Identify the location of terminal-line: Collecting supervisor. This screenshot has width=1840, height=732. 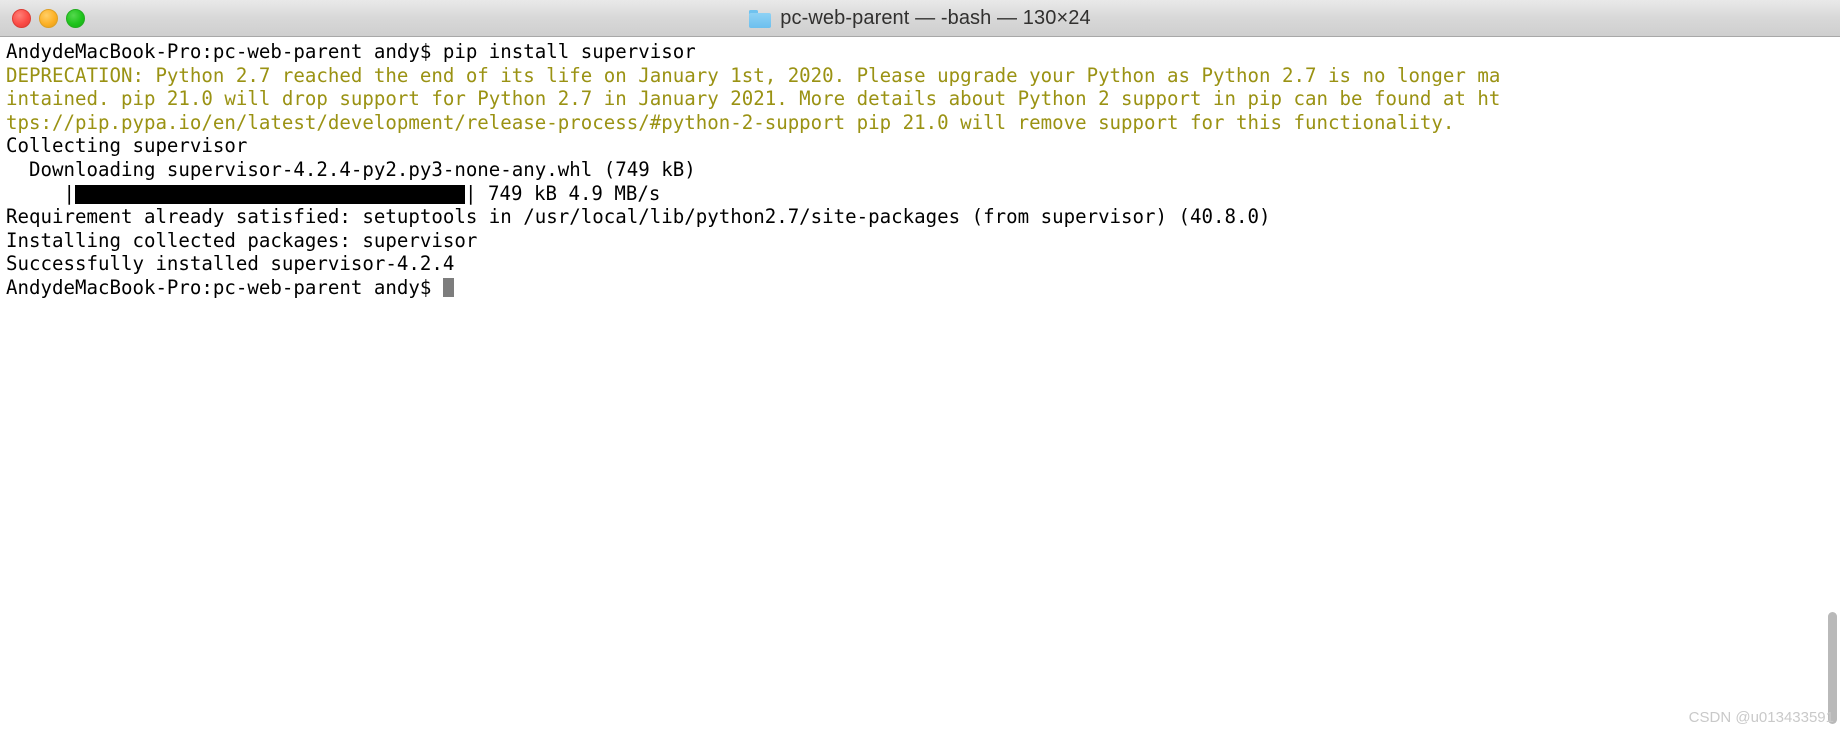
(127, 146).